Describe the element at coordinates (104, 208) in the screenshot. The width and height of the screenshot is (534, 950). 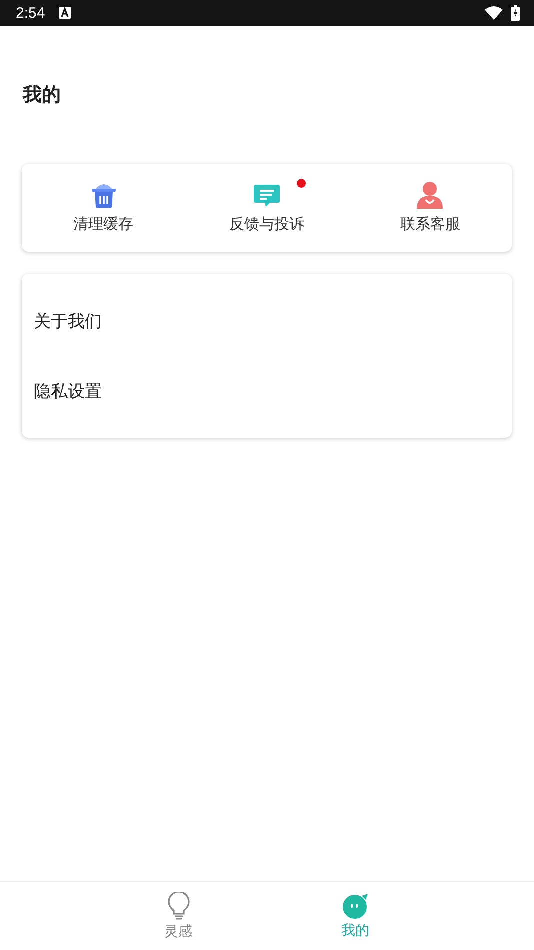
I see `quick-action-button: 清理缓存` at that location.